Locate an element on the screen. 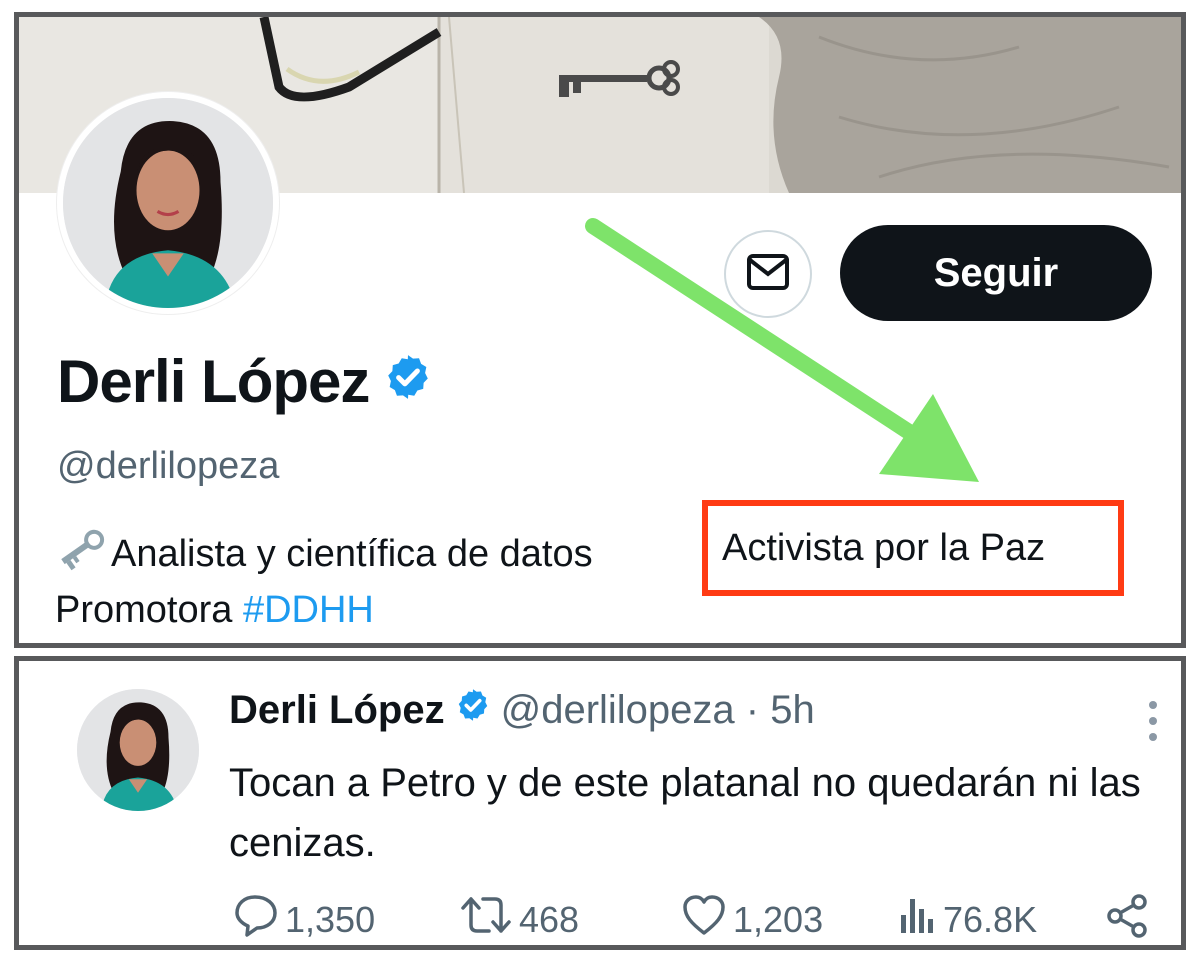 Image resolution: width=1200 pixels, height=960 pixels. bio-highlighted-text: Activista por la Paz is located at coordinates (884, 548).